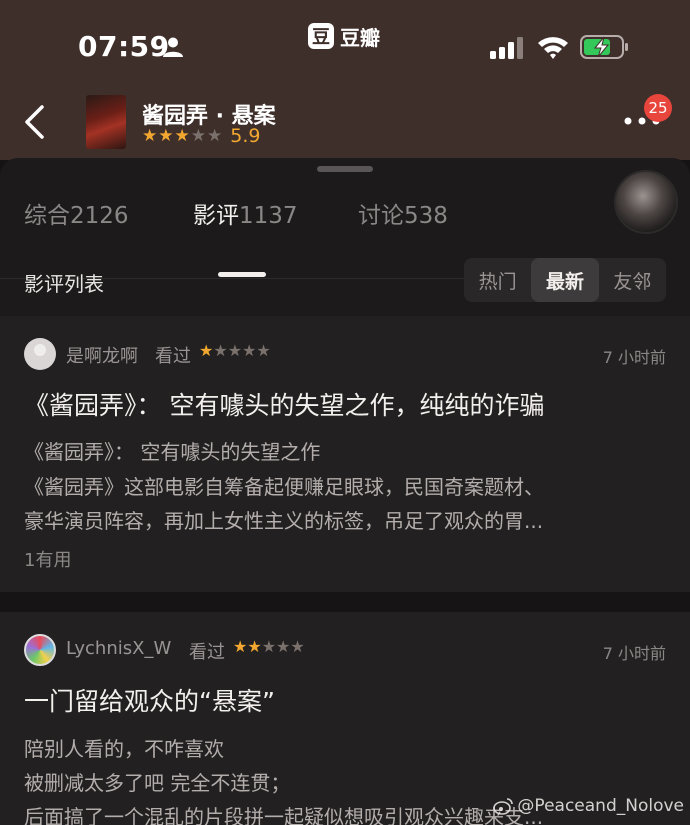 The image size is (690, 825). What do you see at coordinates (604, 47) in the screenshot?
I see `battery-charging-icon` at bounding box center [604, 47].